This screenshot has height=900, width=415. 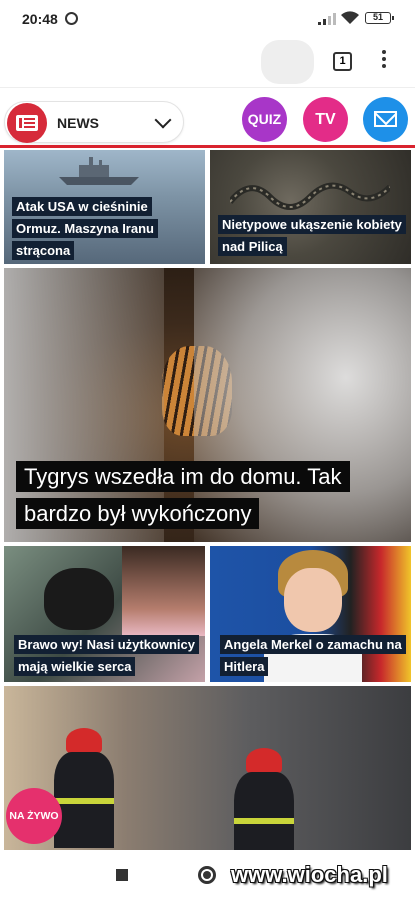 What do you see at coordinates (379, 18) in the screenshot?
I see `battery-icon: 51` at bounding box center [379, 18].